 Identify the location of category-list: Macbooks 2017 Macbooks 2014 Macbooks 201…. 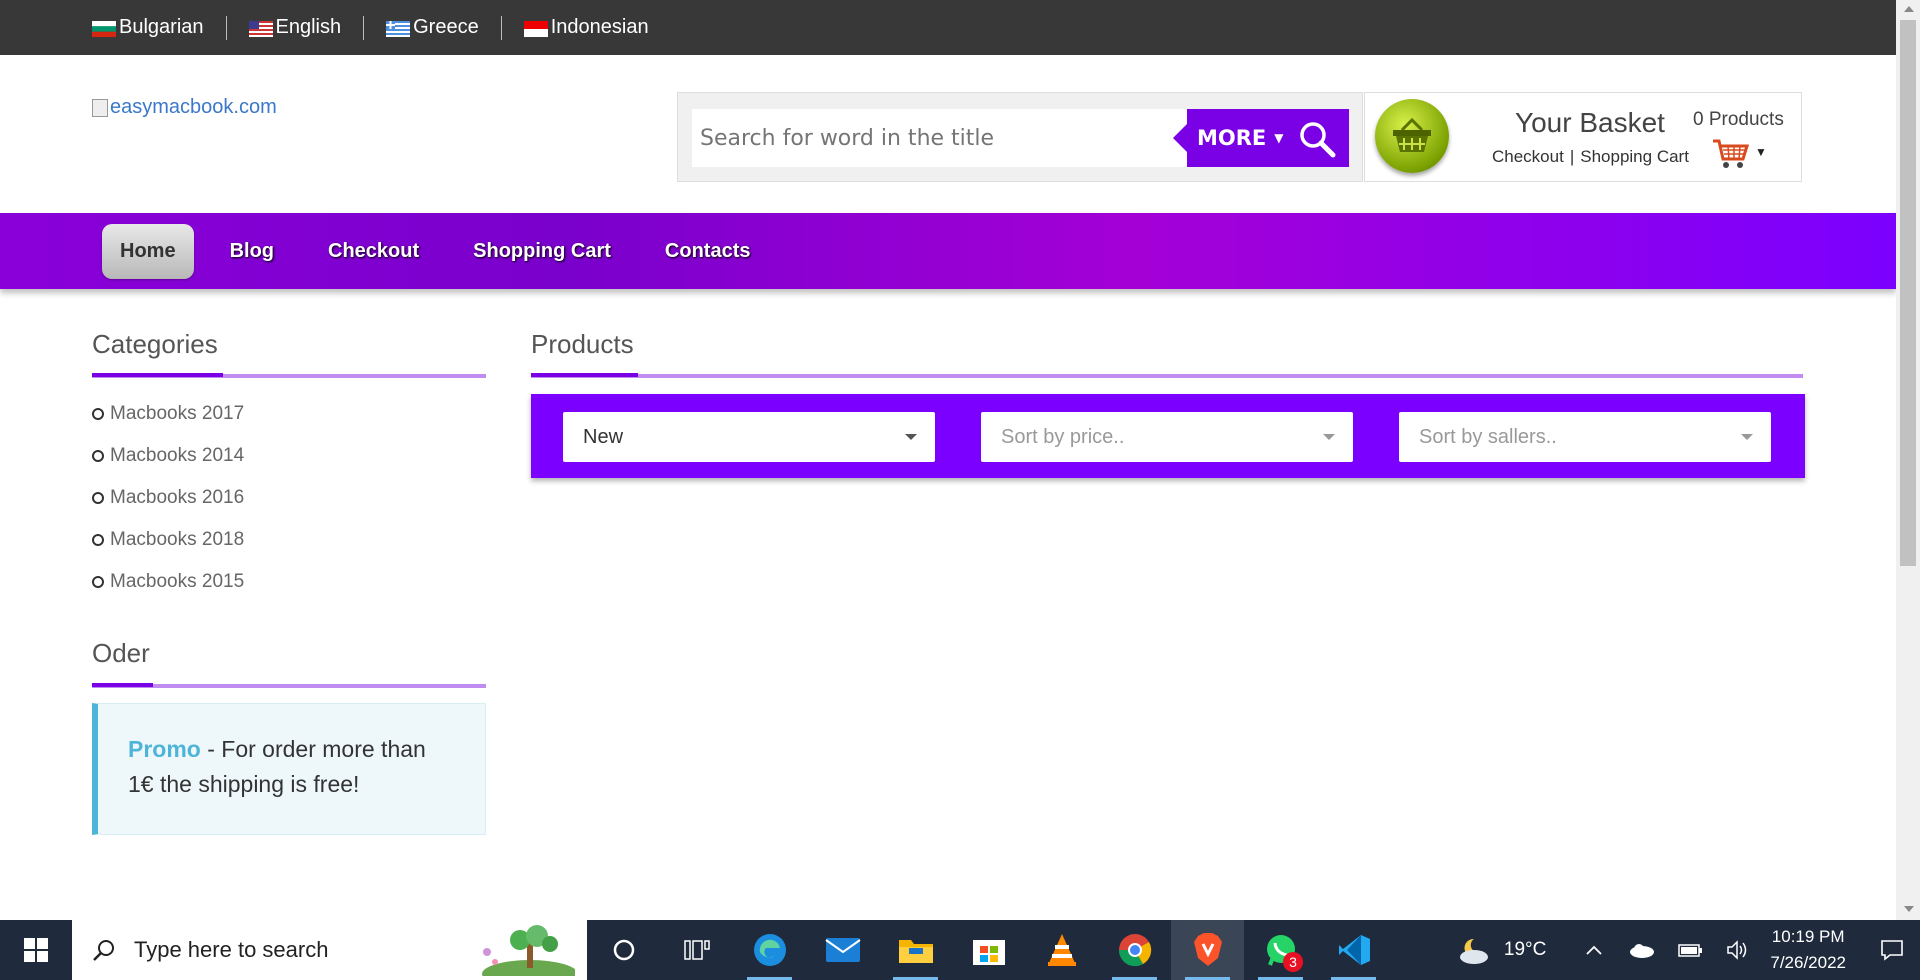
(168, 498).